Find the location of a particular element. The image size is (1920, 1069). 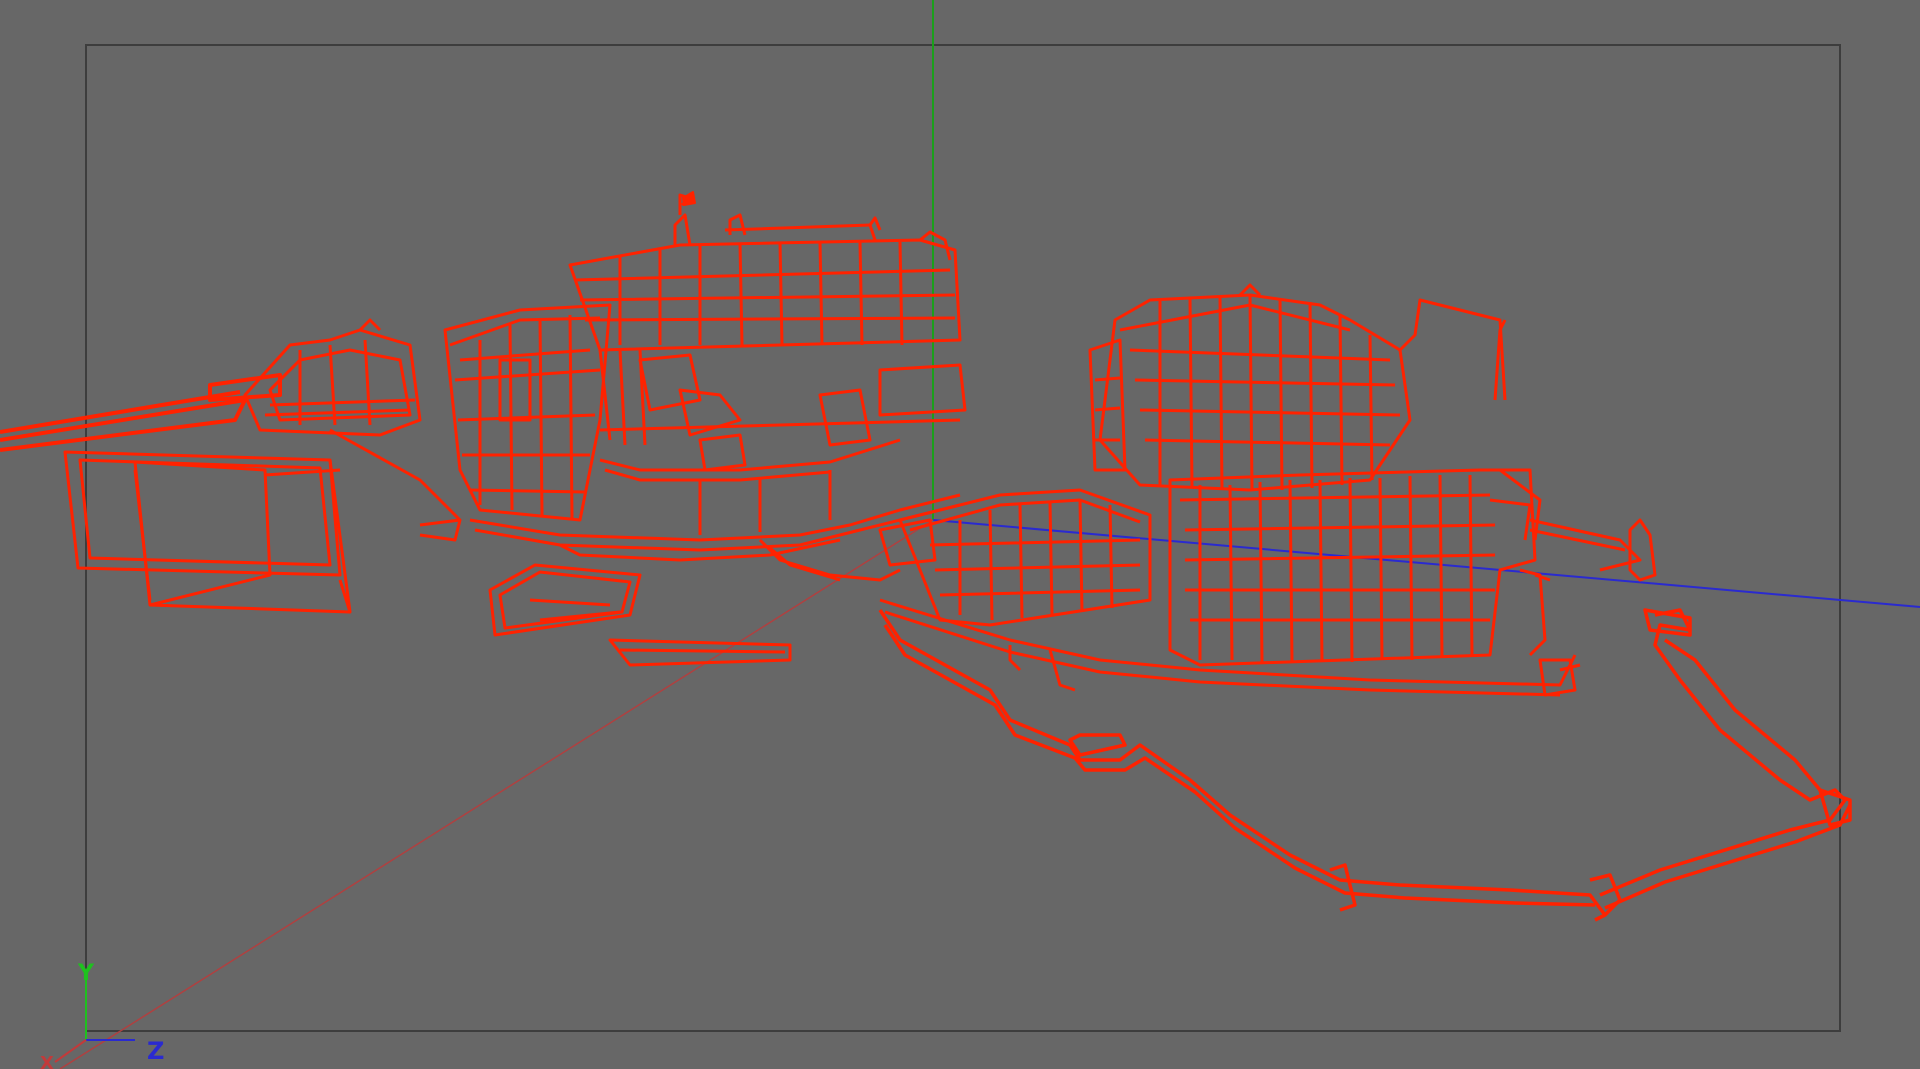

wireframe-gatehouse is located at coordinates (1015, 557).